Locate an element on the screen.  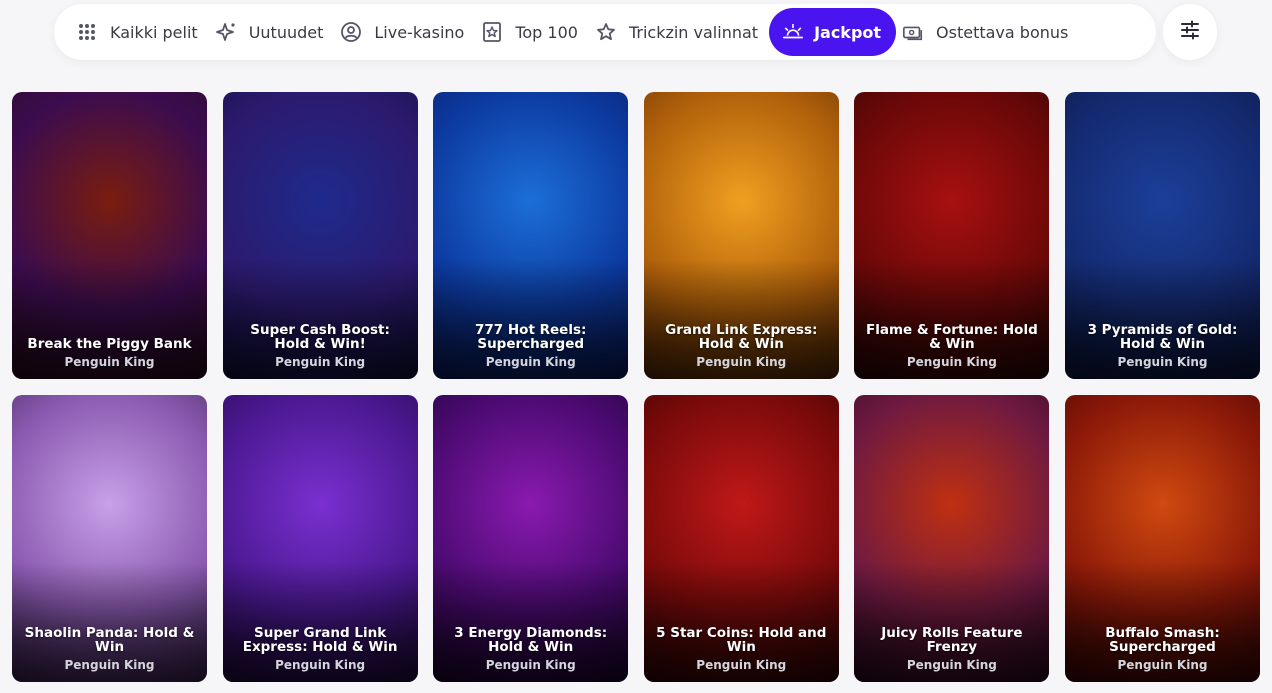
tab-trickz-picks: Trickzin valinnat is located at coordinates (679, 32).